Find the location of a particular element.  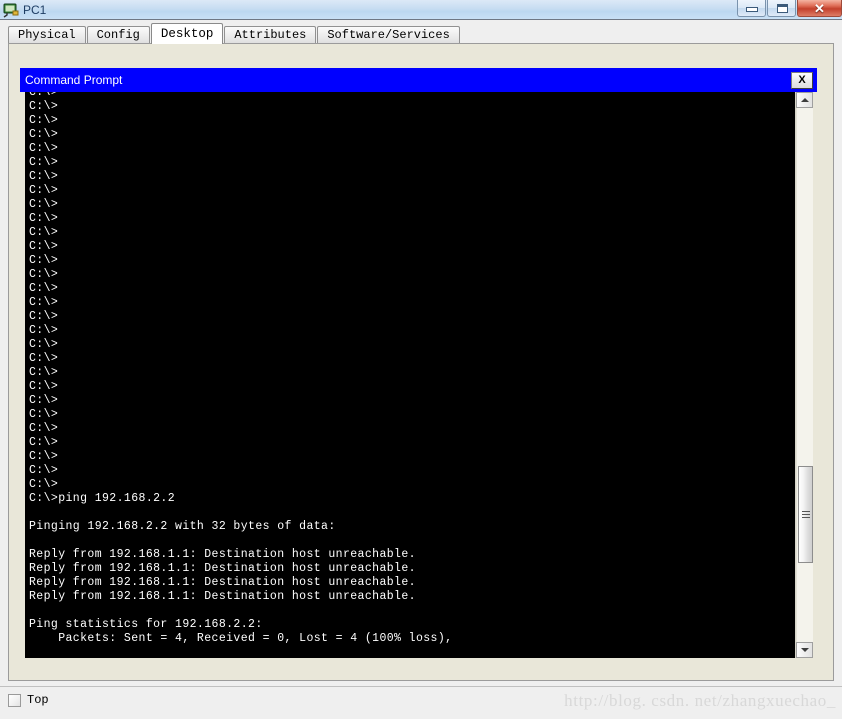

top-checkbox is located at coordinates (14, 700).